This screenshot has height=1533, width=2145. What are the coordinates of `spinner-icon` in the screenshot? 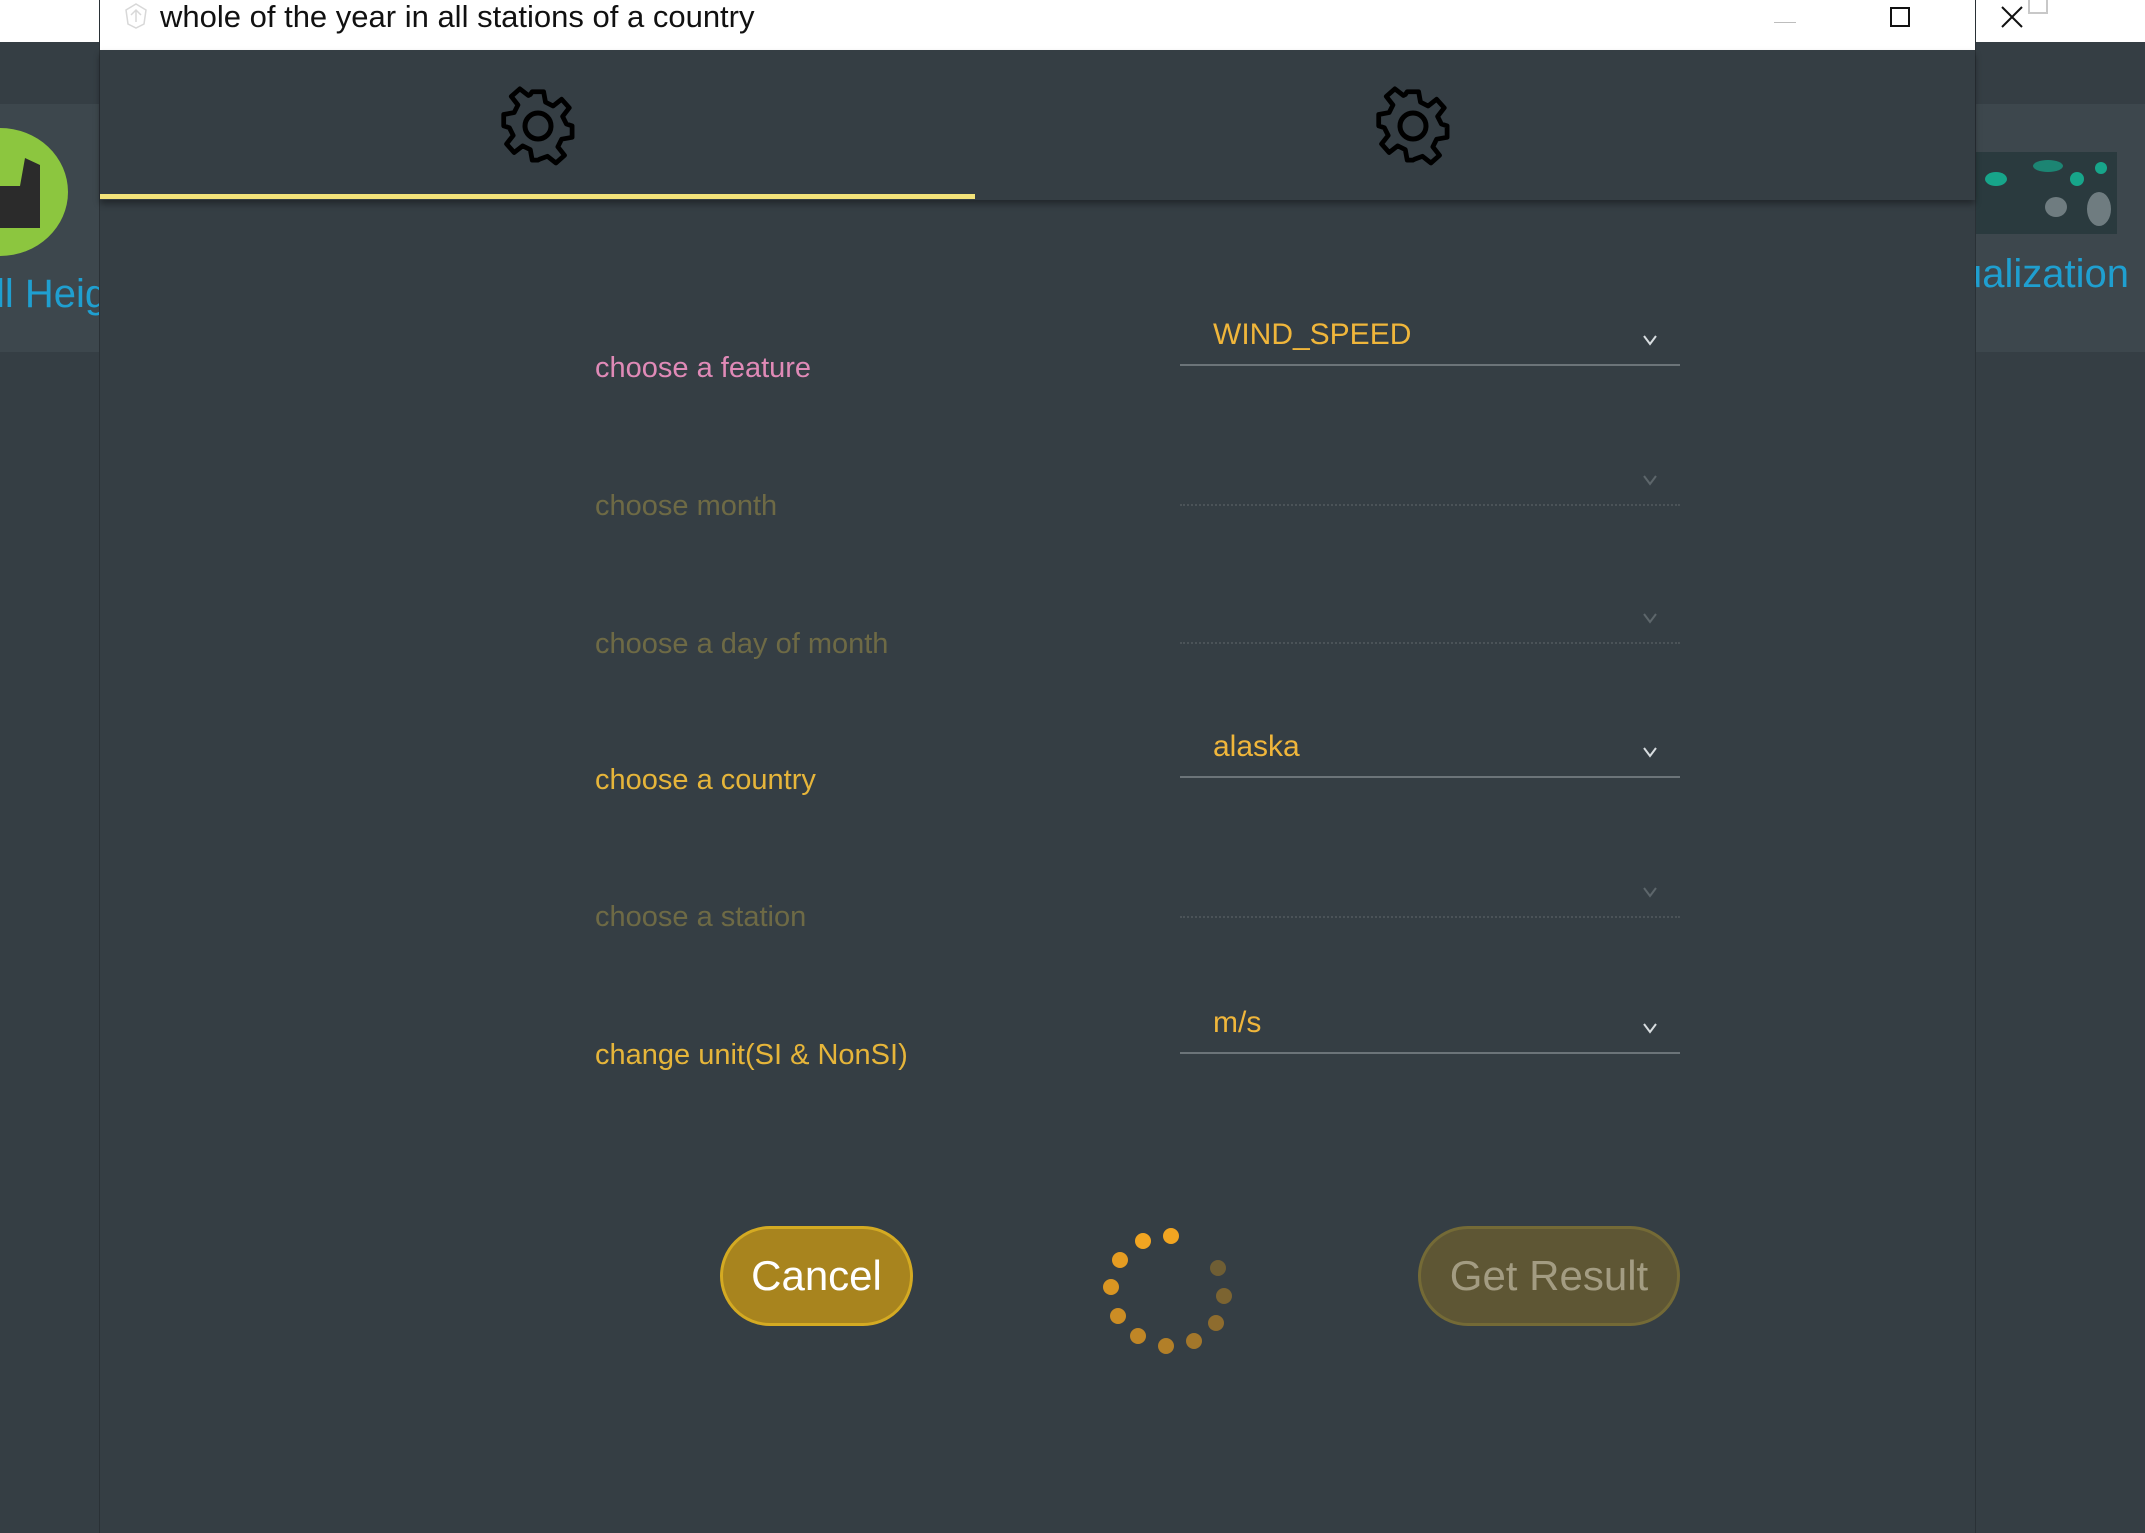 It's located at (1167, 1292).